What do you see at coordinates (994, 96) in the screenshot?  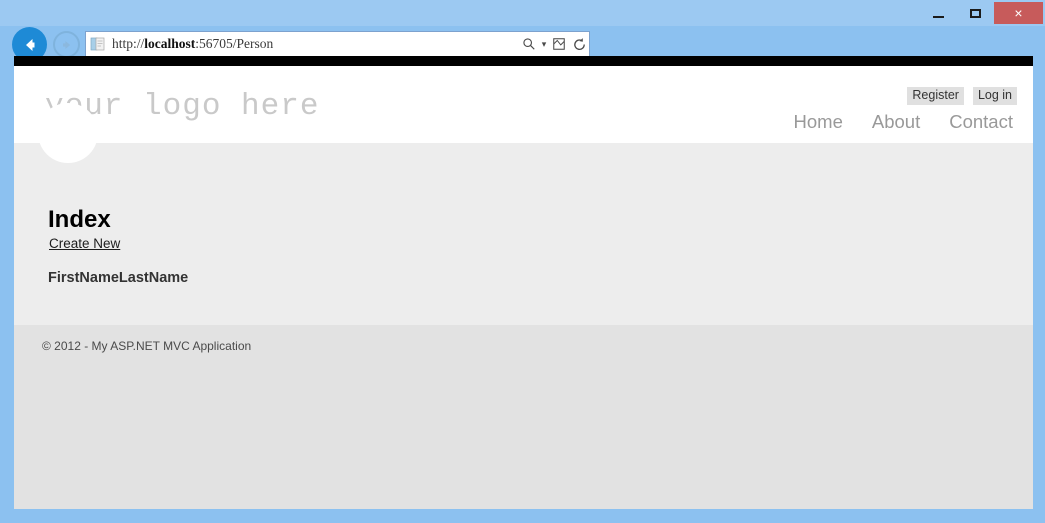 I see `login-link: Log in` at bounding box center [994, 96].